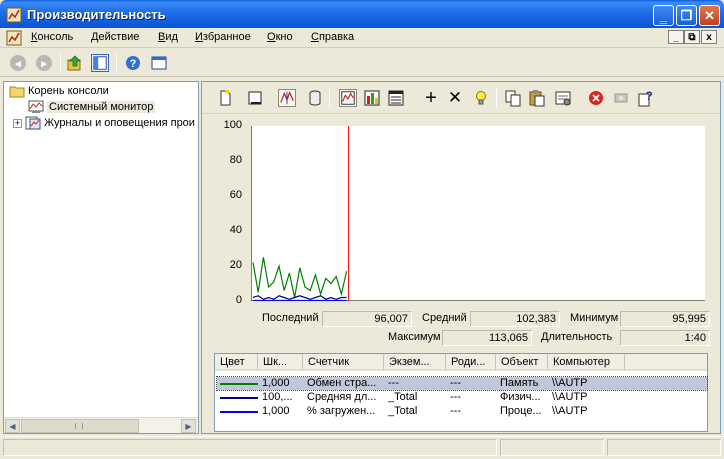 The width and height of the screenshot is (724, 459). I want to click on scrollbar-thumb, so click(80, 426).